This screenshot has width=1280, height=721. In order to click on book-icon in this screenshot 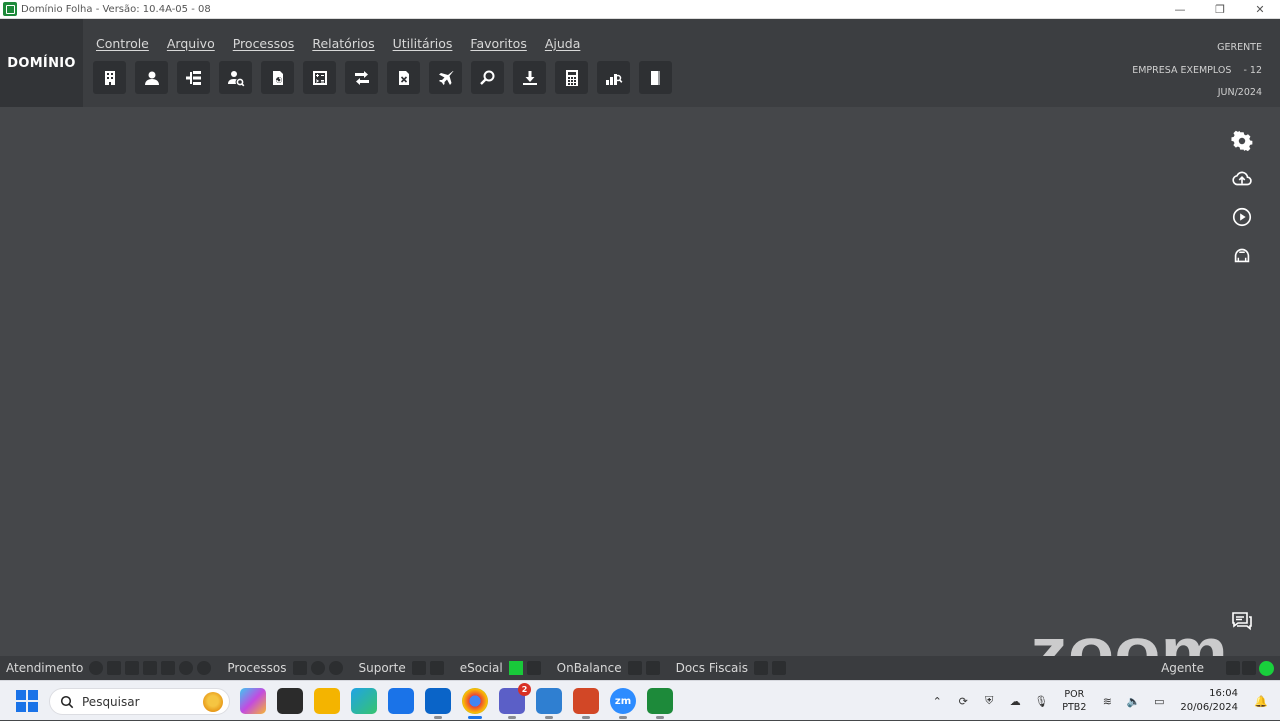, I will do `click(655, 77)`.